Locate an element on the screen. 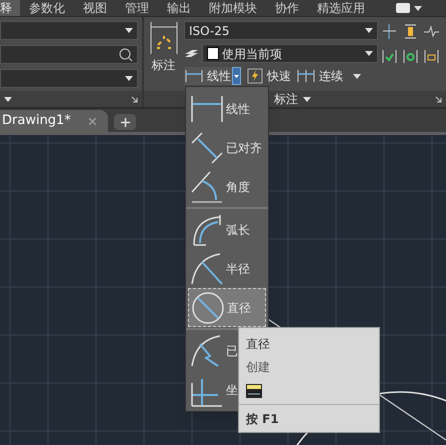  radius-dimension-icon is located at coordinates (207, 269).